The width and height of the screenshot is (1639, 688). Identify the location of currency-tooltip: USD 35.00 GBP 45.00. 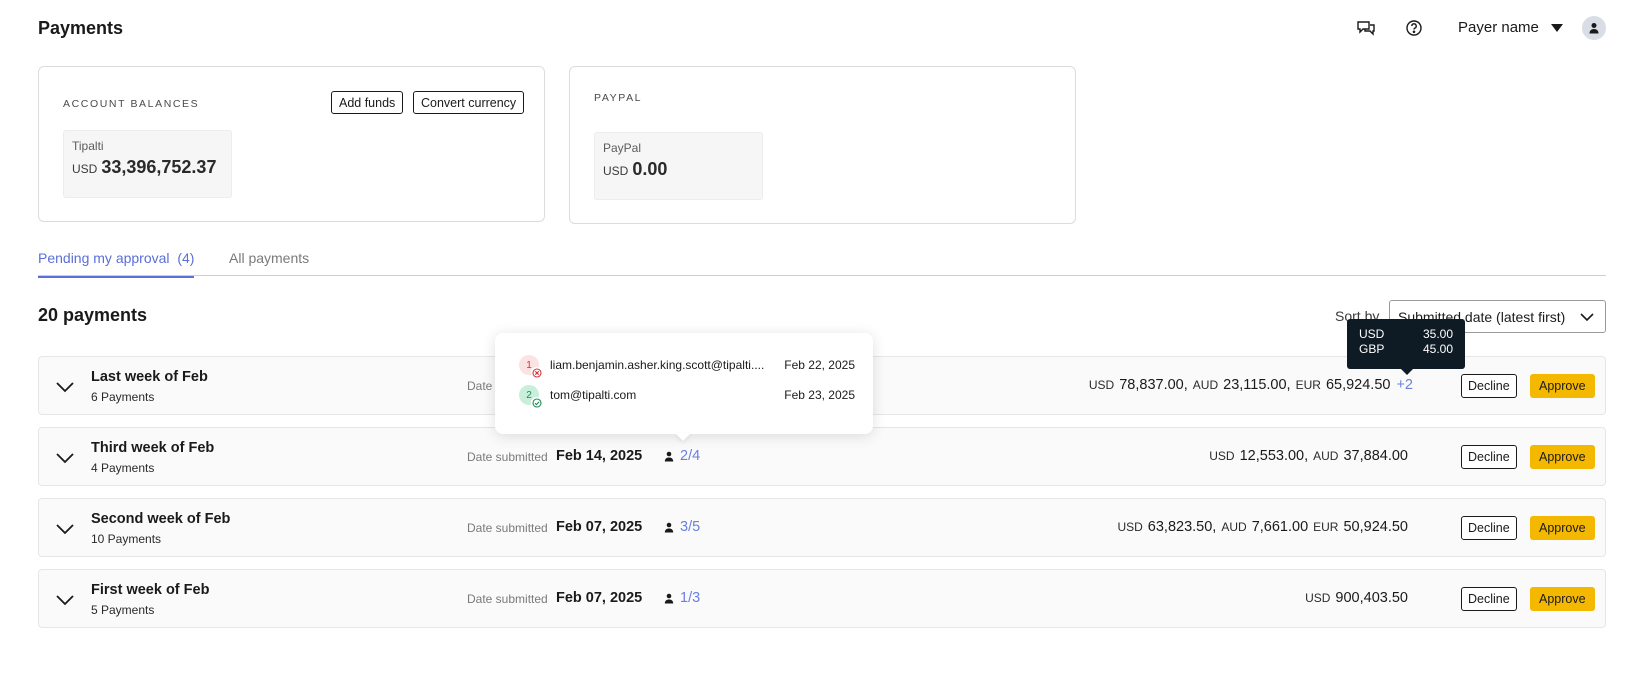
(1406, 344).